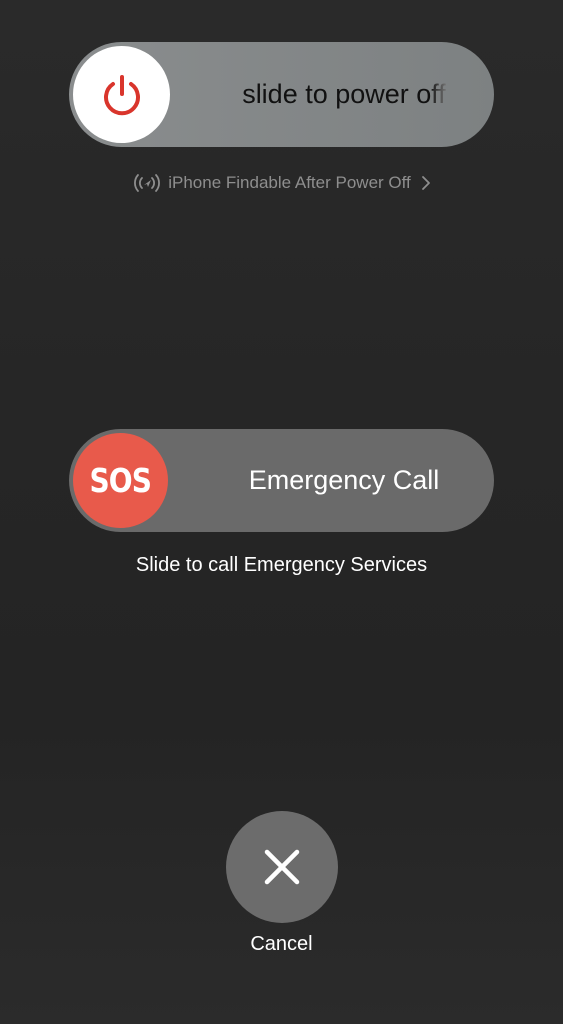 The width and height of the screenshot is (563, 1024). I want to click on cancel-label: Cancel, so click(281, 944).